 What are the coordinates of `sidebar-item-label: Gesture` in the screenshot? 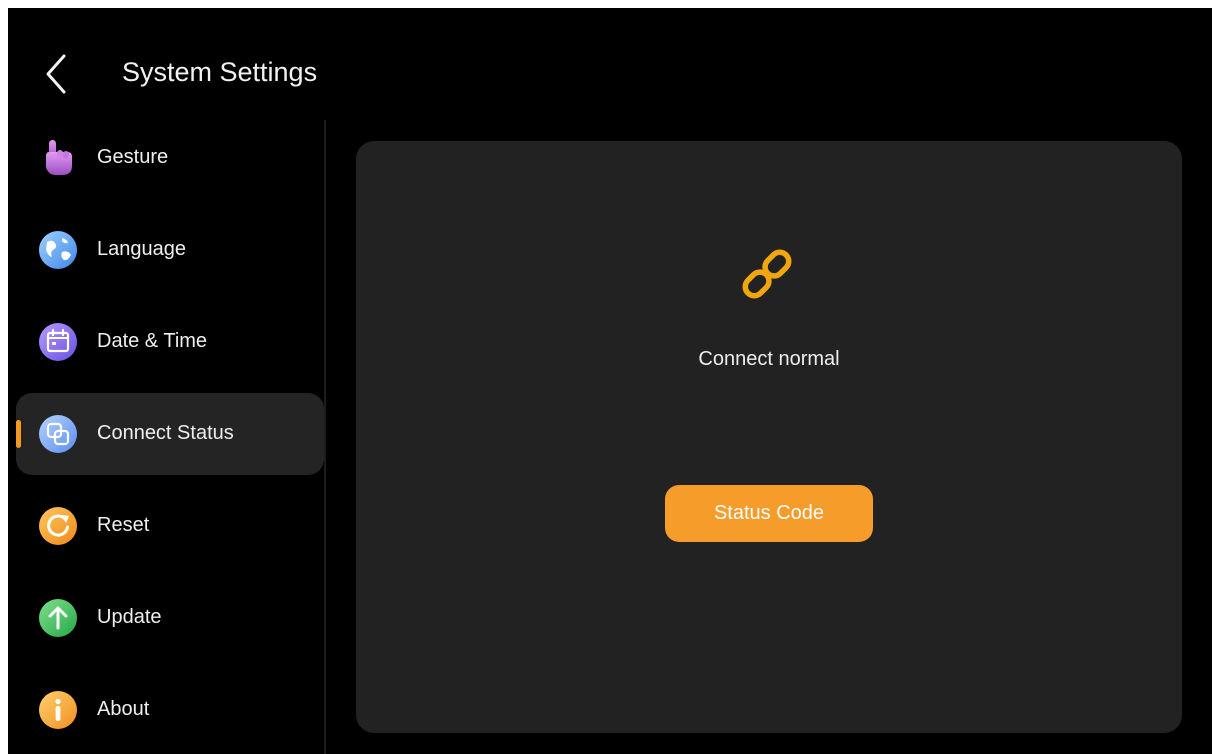 It's located at (133, 157).